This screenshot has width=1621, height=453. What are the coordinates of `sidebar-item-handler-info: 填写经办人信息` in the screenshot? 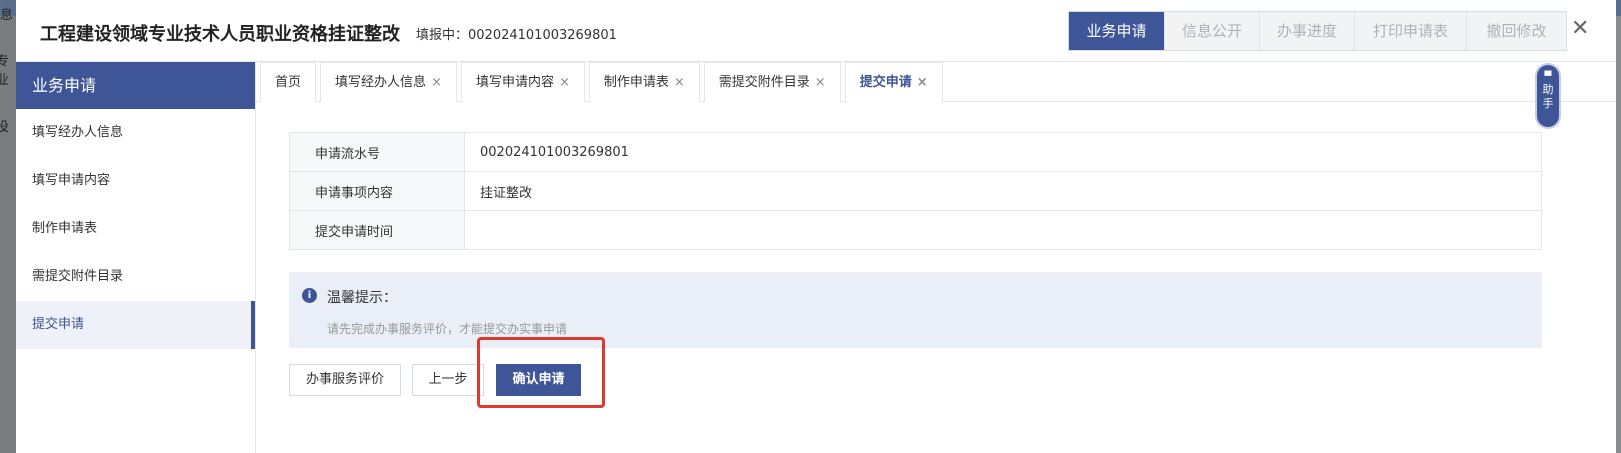 It's located at (135, 133).